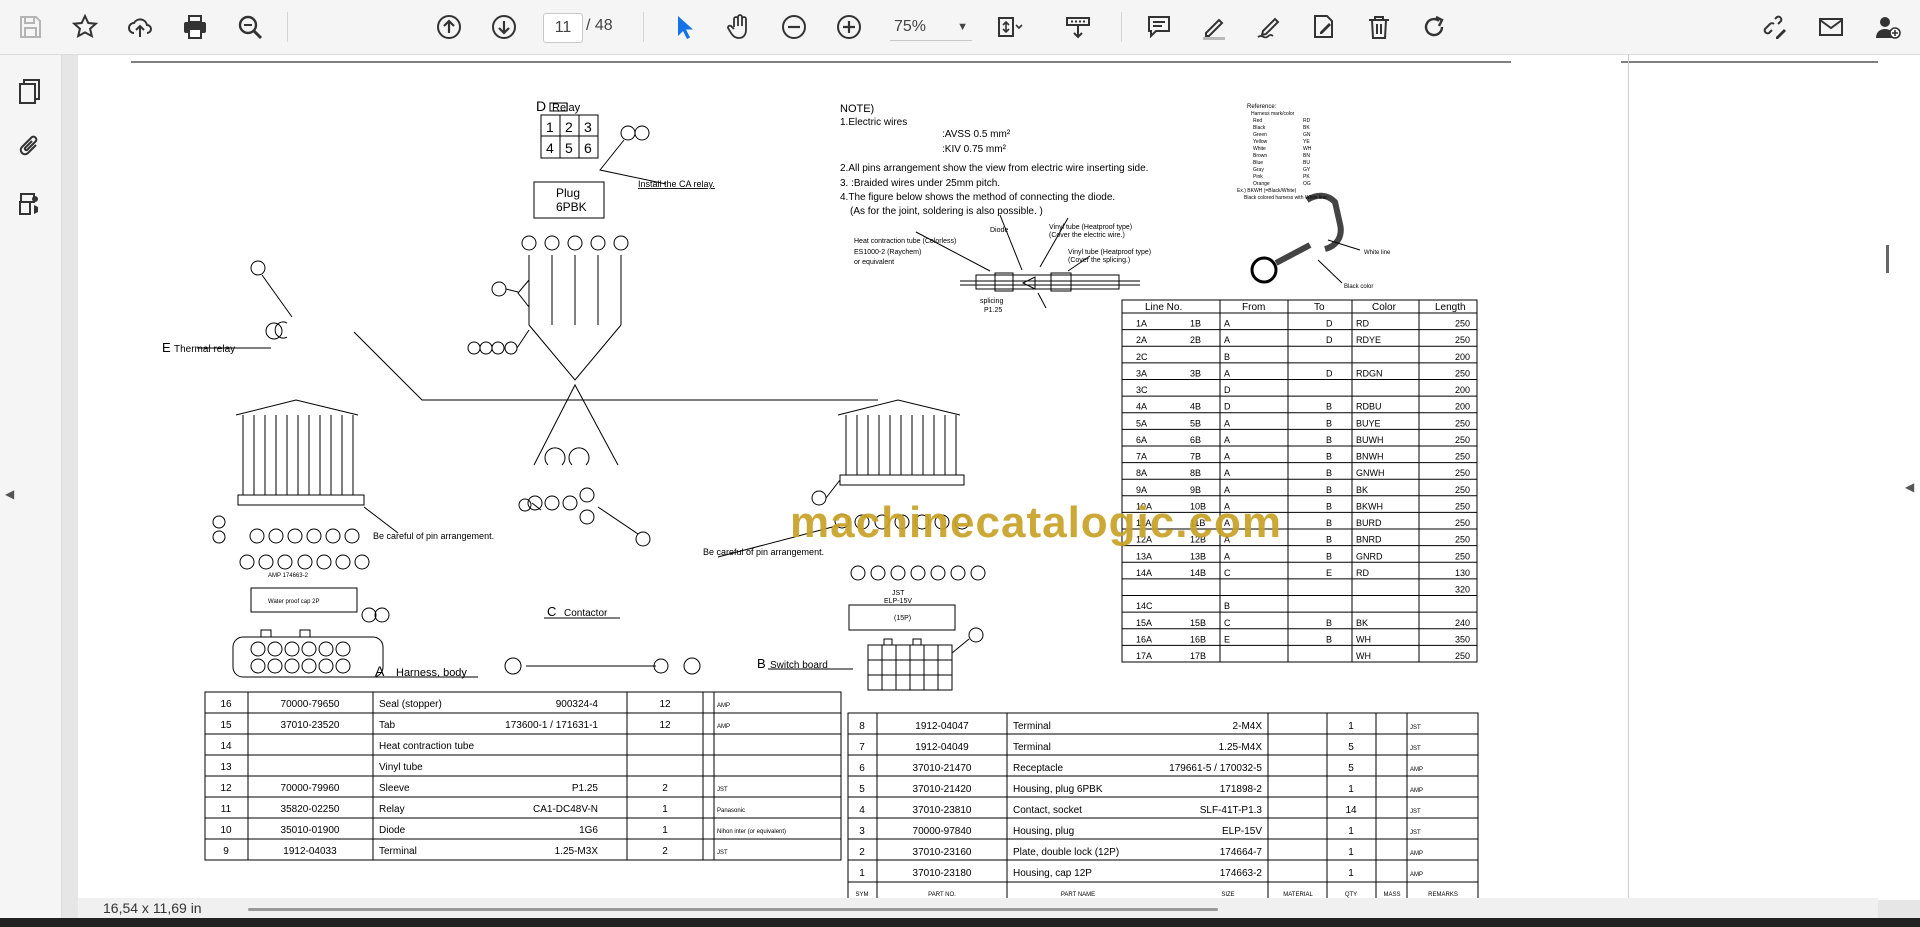 The height and width of the screenshot is (927, 1920). I want to click on thermal-letter: E, so click(166, 347).